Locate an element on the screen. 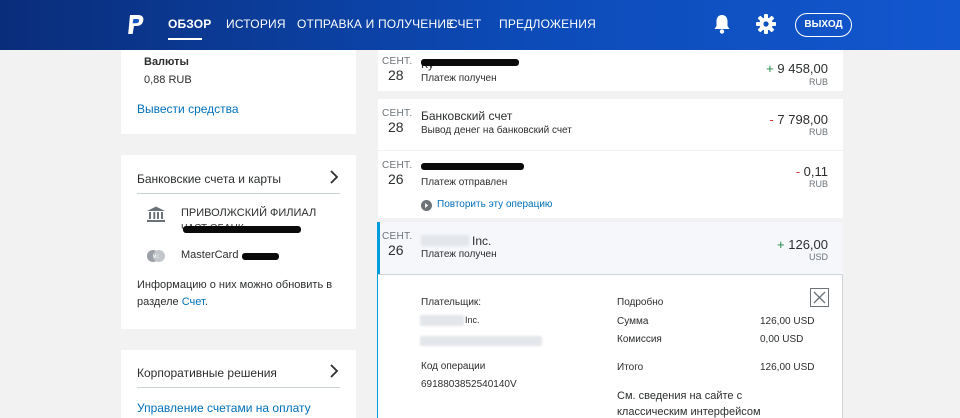 The image size is (960, 418). blurred-payer is located at coordinates (442, 320).